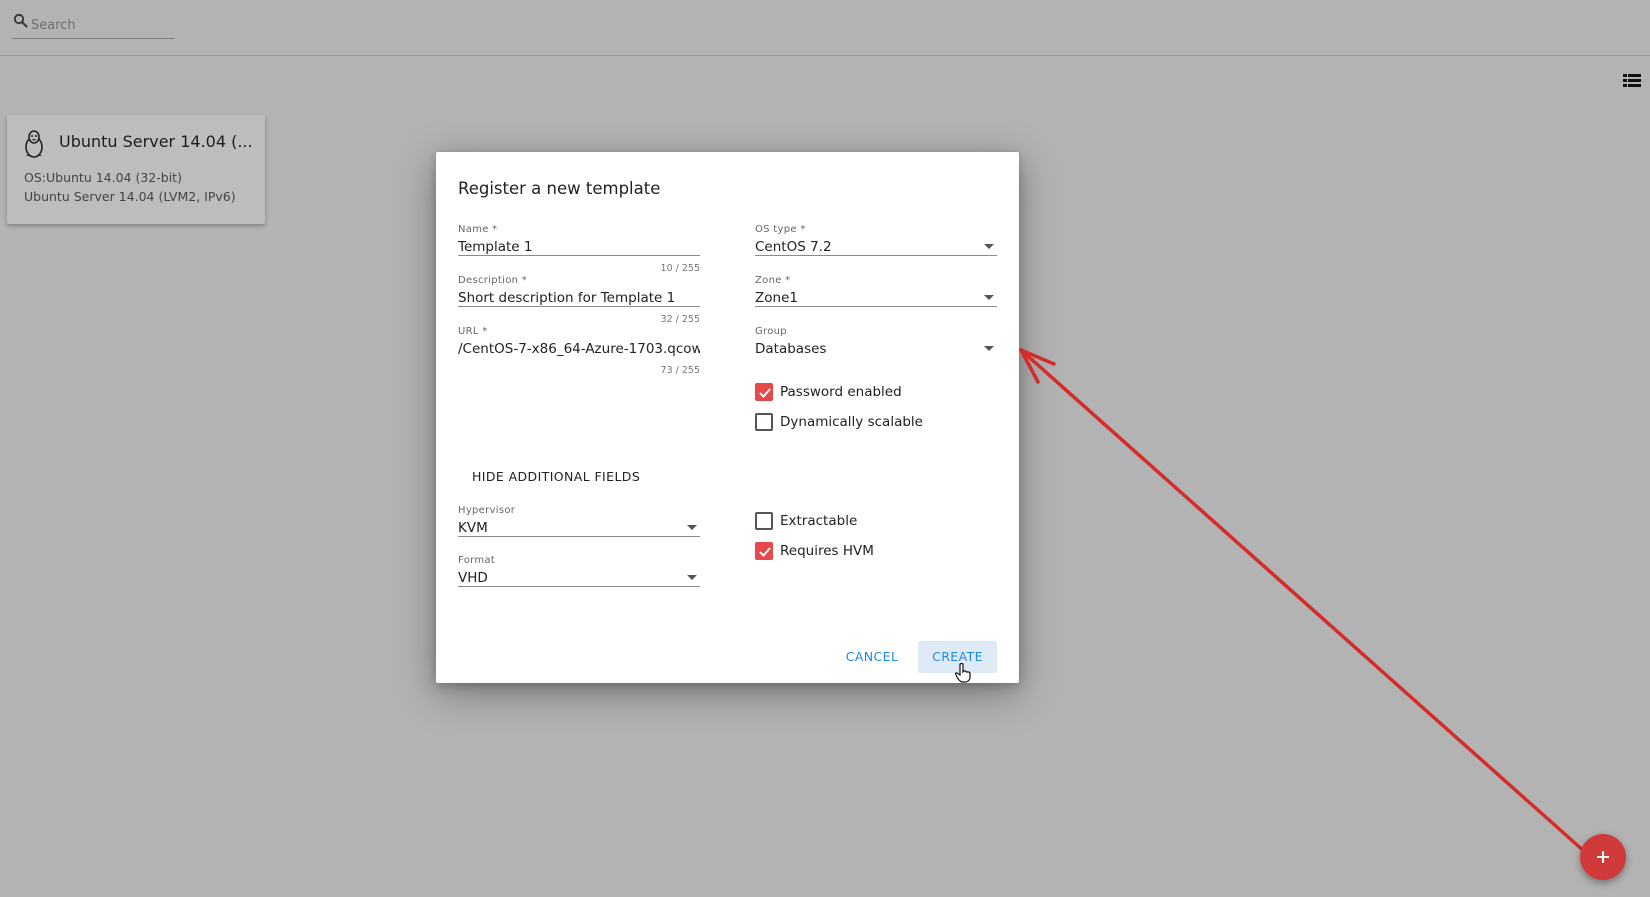 Image resolution: width=1650 pixels, height=897 pixels. Describe the element at coordinates (872, 657) in the screenshot. I see `cancel-button: CANCEL` at that location.